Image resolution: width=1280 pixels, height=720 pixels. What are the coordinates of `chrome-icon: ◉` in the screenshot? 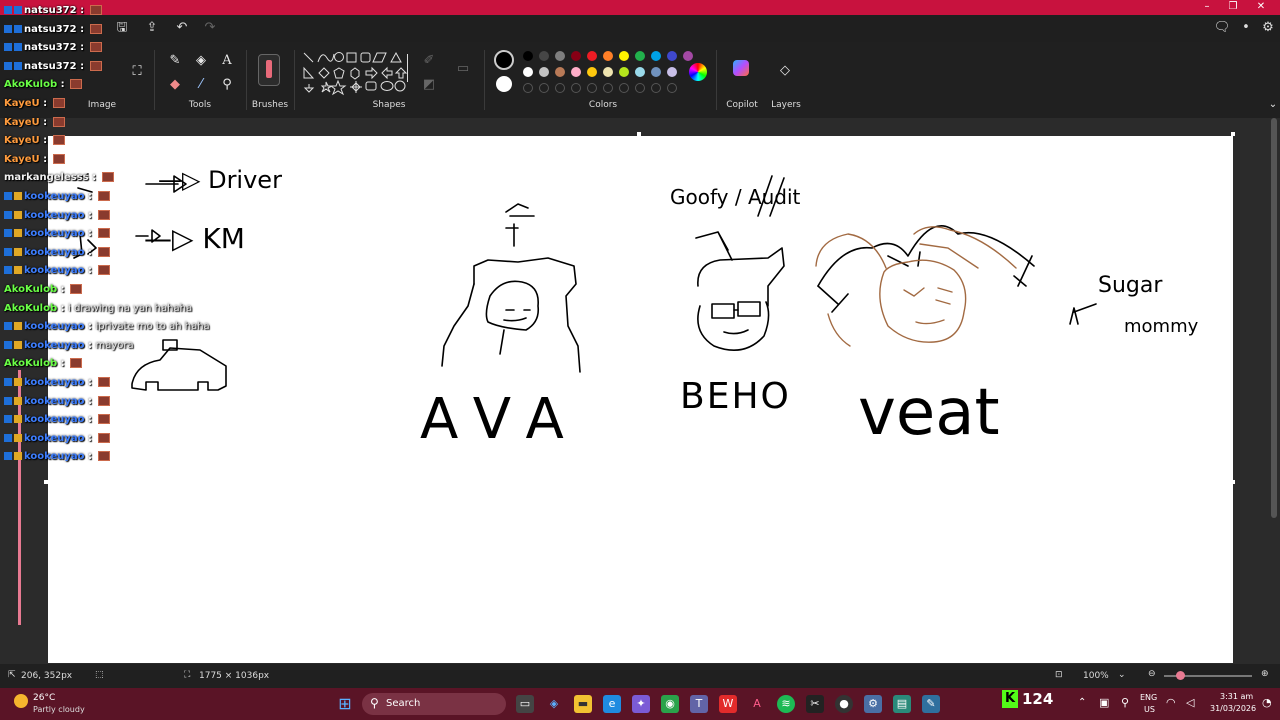 It's located at (670, 704).